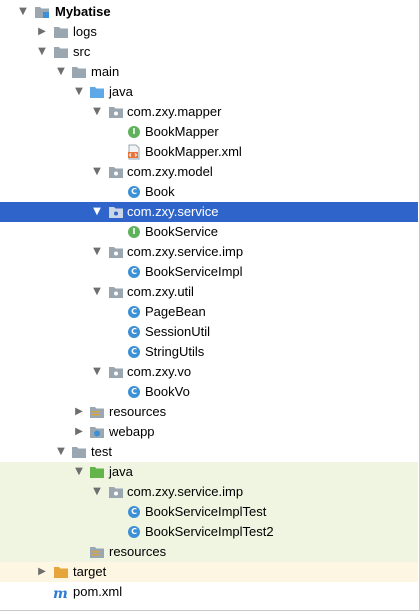 This screenshot has height=611, width=420. Describe the element at coordinates (170, 171) in the screenshot. I see `package-label: com.zxy.model` at that location.